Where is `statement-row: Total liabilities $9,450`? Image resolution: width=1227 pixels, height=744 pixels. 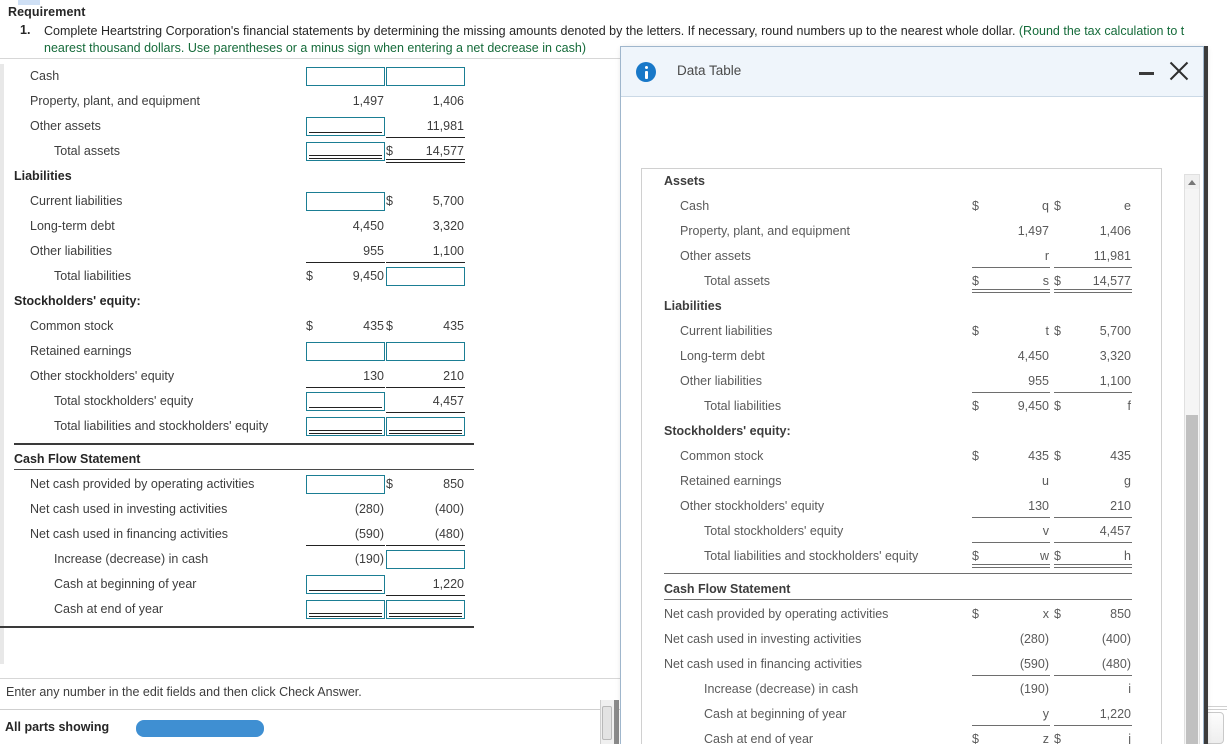 statement-row: Total liabilities $9,450 is located at coordinates (310, 276).